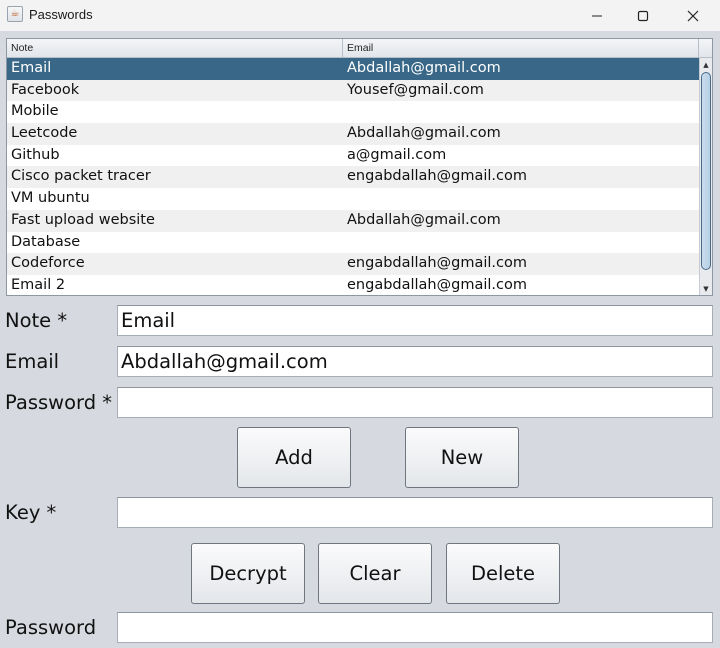 The width and height of the screenshot is (720, 648). I want to click on cell-note: Fast upload website, so click(83, 219).